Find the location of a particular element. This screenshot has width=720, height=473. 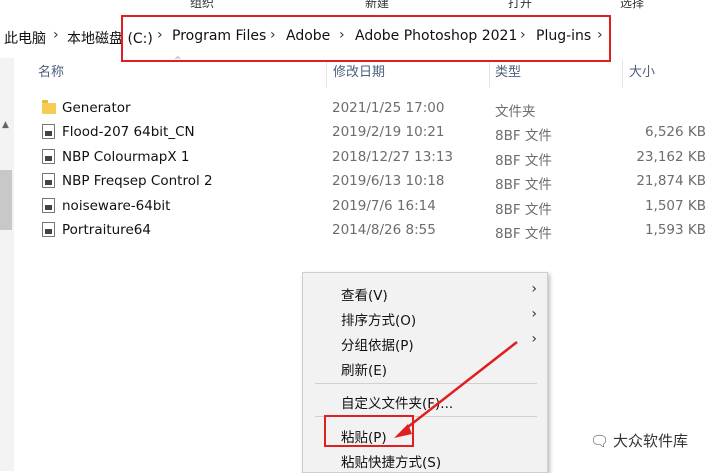

file-date: 2019/7/6 16:14 is located at coordinates (384, 206).